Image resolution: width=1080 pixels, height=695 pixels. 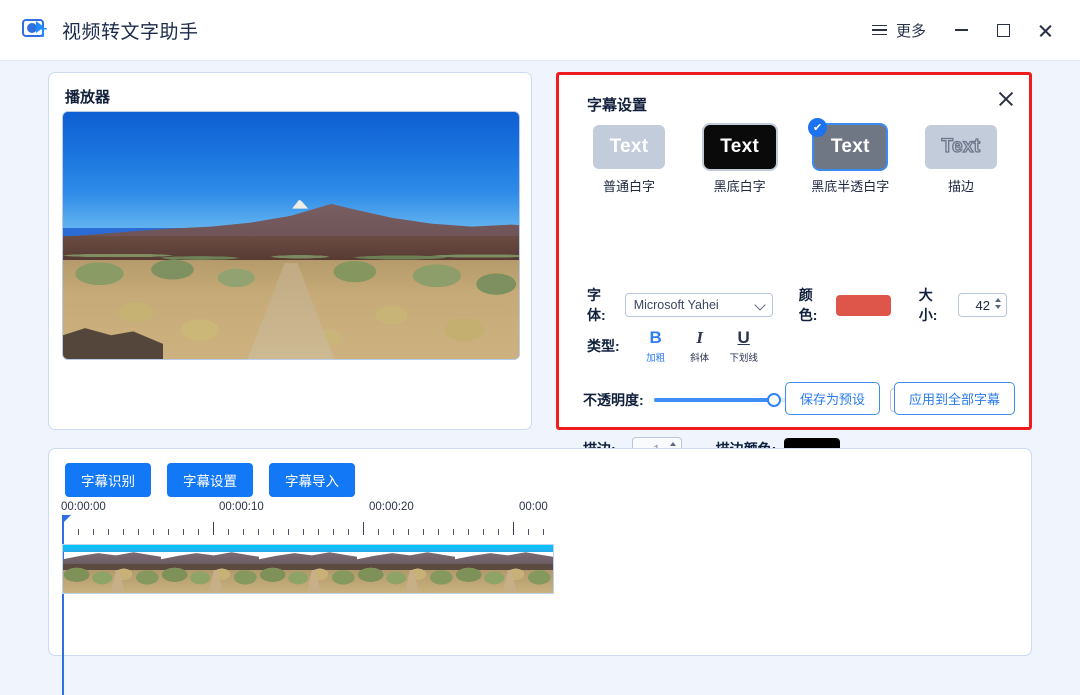 What do you see at coordinates (676, 305) in the screenshot?
I see `font-select-value: Microsoft Yahei` at bounding box center [676, 305].